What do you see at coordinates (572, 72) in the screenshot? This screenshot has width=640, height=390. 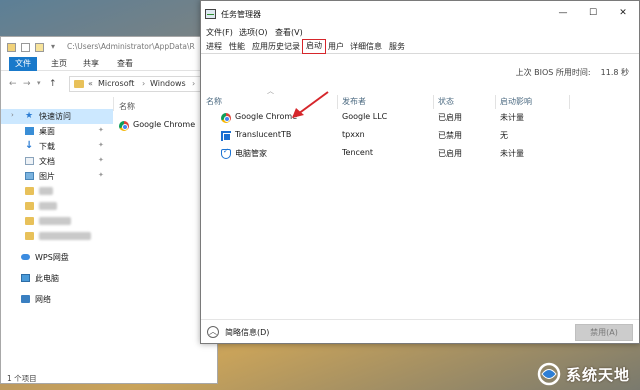 I see `last-bios-time: 上次 BIOS 所用时间: 11.8 秒` at bounding box center [572, 72].